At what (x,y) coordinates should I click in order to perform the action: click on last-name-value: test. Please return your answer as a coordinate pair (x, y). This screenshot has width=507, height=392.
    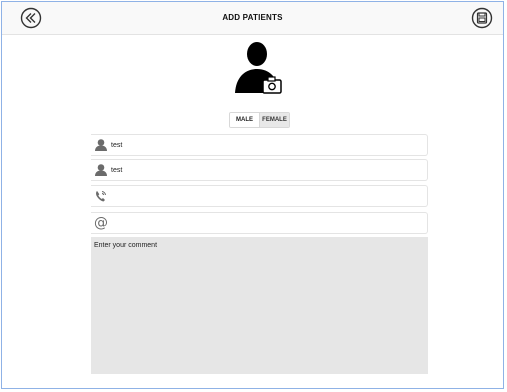
    Looking at the image, I should click on (117, 170).